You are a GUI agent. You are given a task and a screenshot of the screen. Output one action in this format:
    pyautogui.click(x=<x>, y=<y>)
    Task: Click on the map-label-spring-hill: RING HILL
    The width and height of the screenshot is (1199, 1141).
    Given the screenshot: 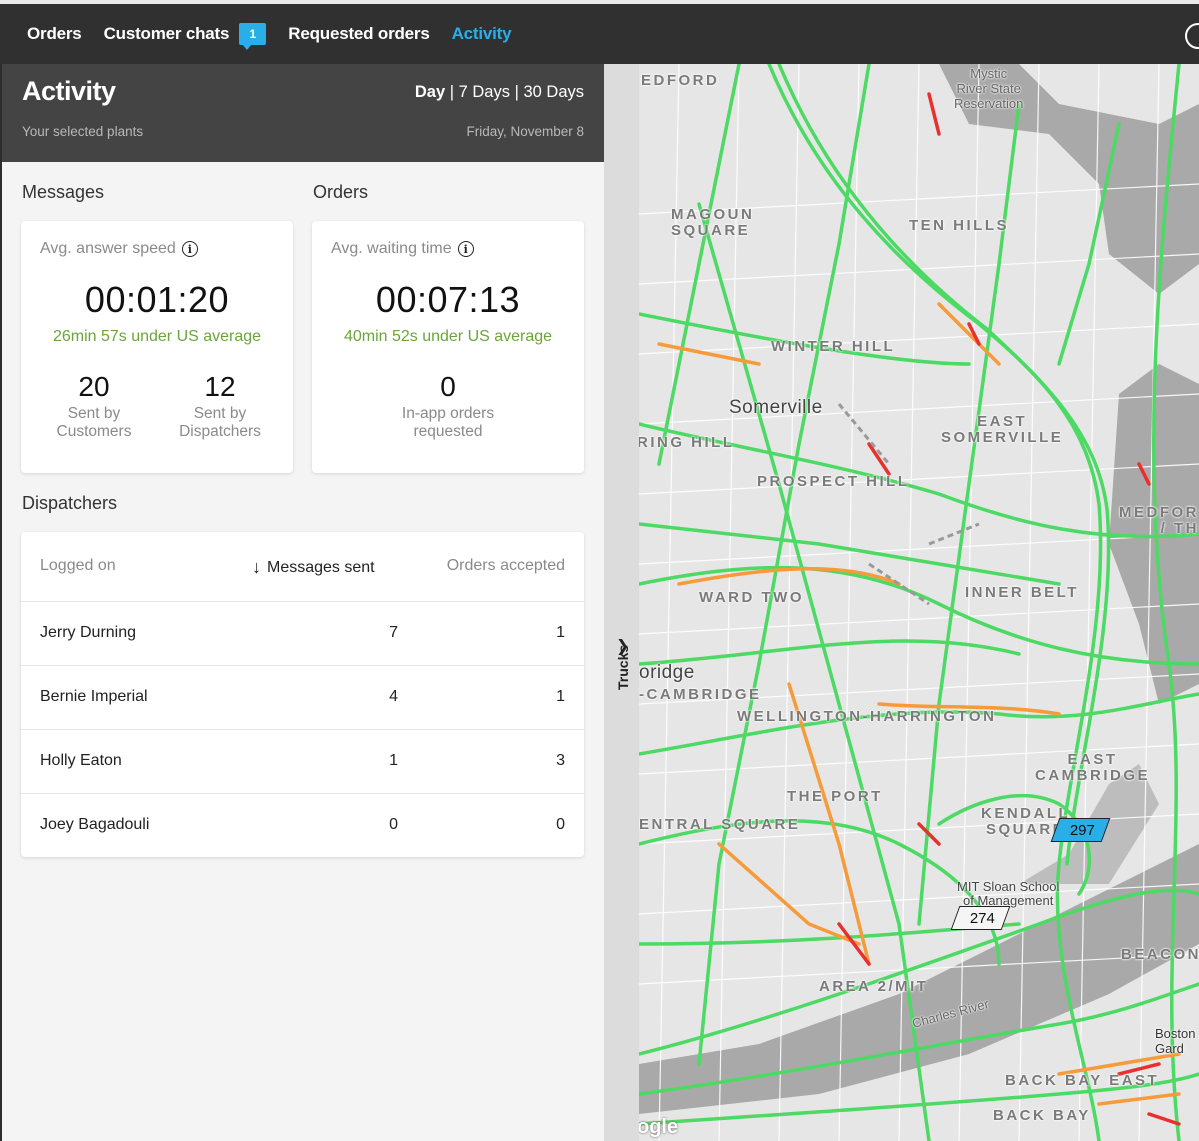 What is the action you would take?
    pyautogui.click(x=687, y=442)
    